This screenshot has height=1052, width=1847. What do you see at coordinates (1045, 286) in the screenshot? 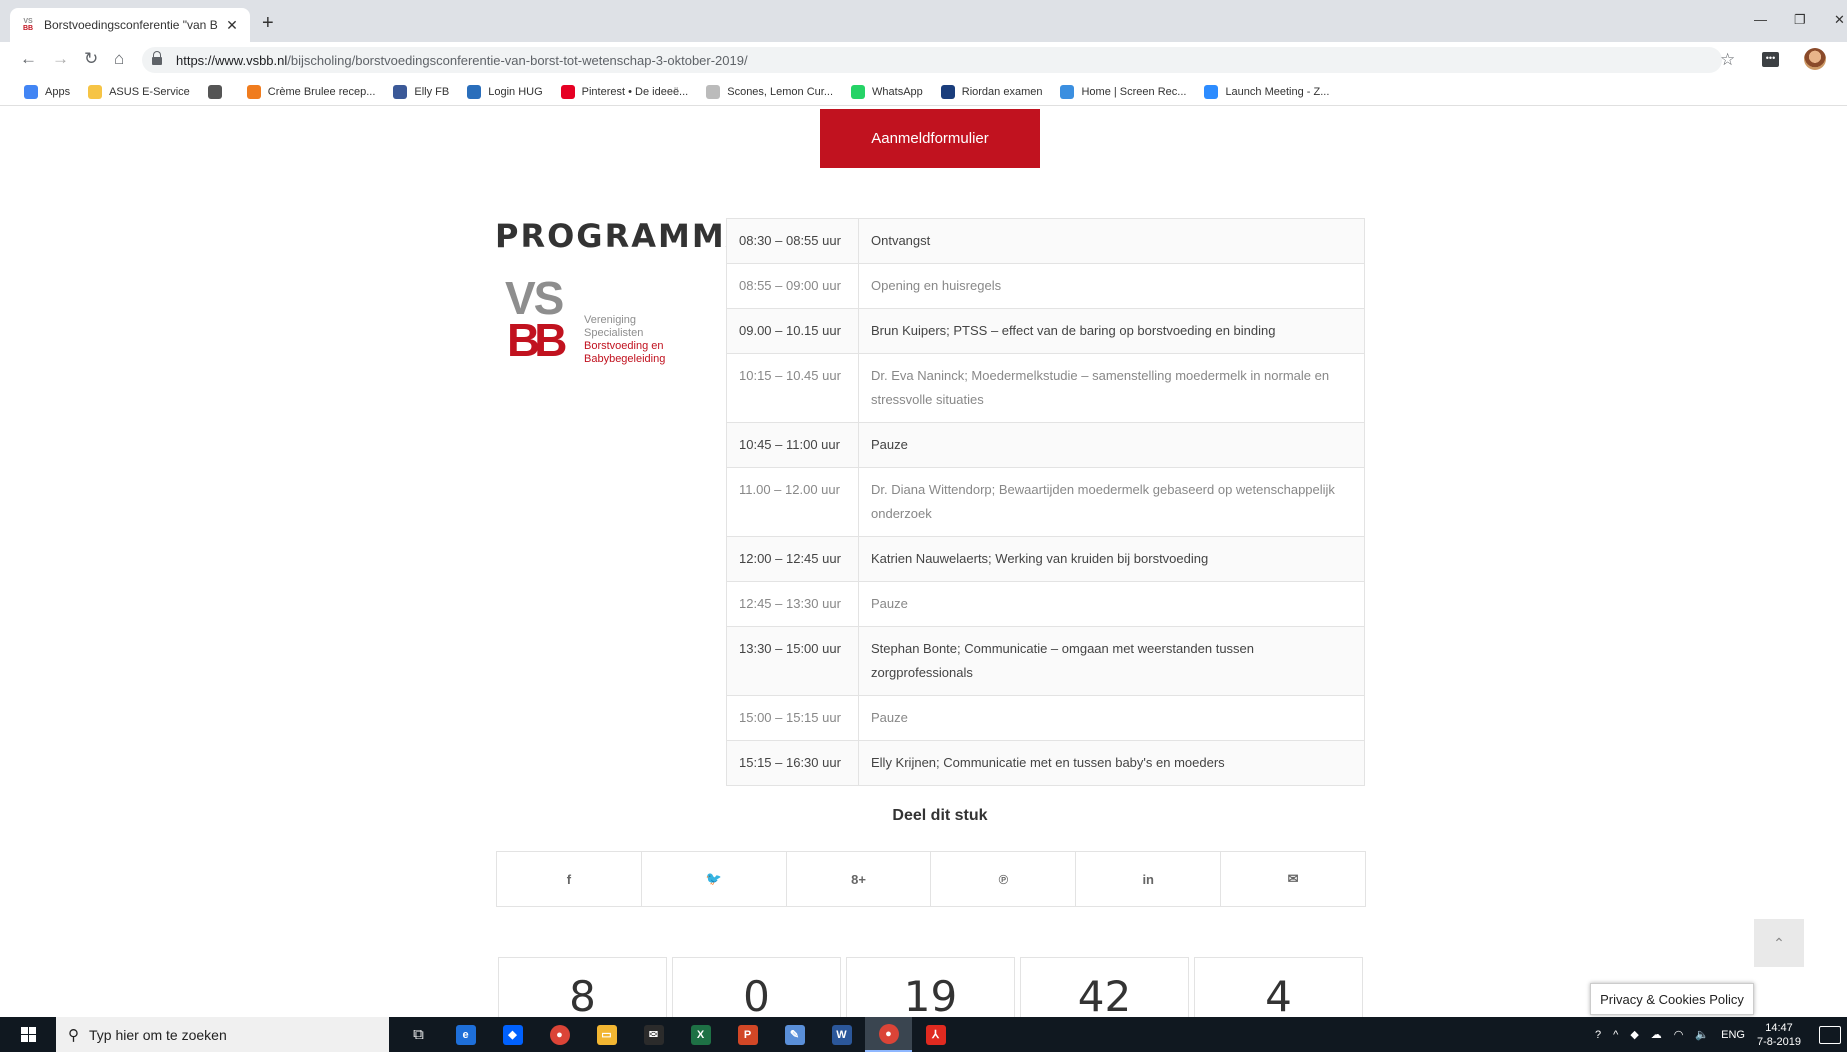
I see `schedule-row: 08:55 – 09:00 uur Opening en huisregels` at bounding box center [1045, 286].